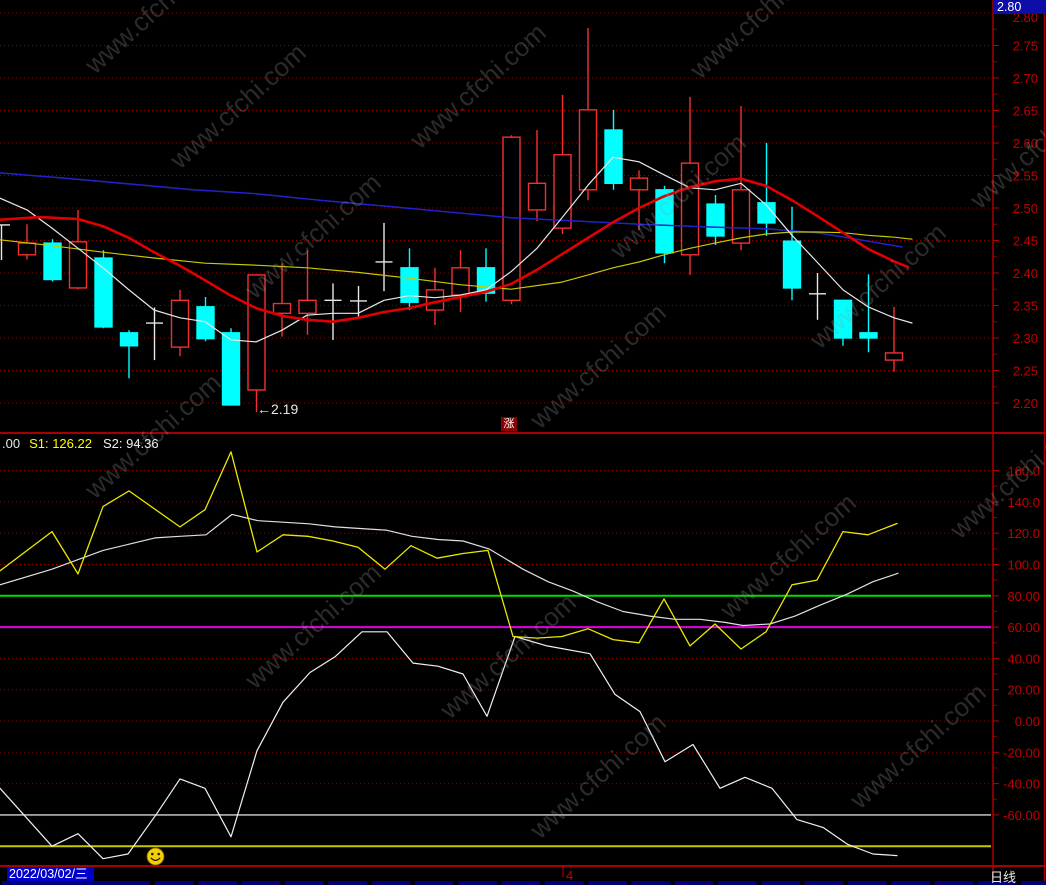 This screenshot has width=1046, height=885. I want to click on indicator-s2-value: S2: 94.36, so click(130, 443).